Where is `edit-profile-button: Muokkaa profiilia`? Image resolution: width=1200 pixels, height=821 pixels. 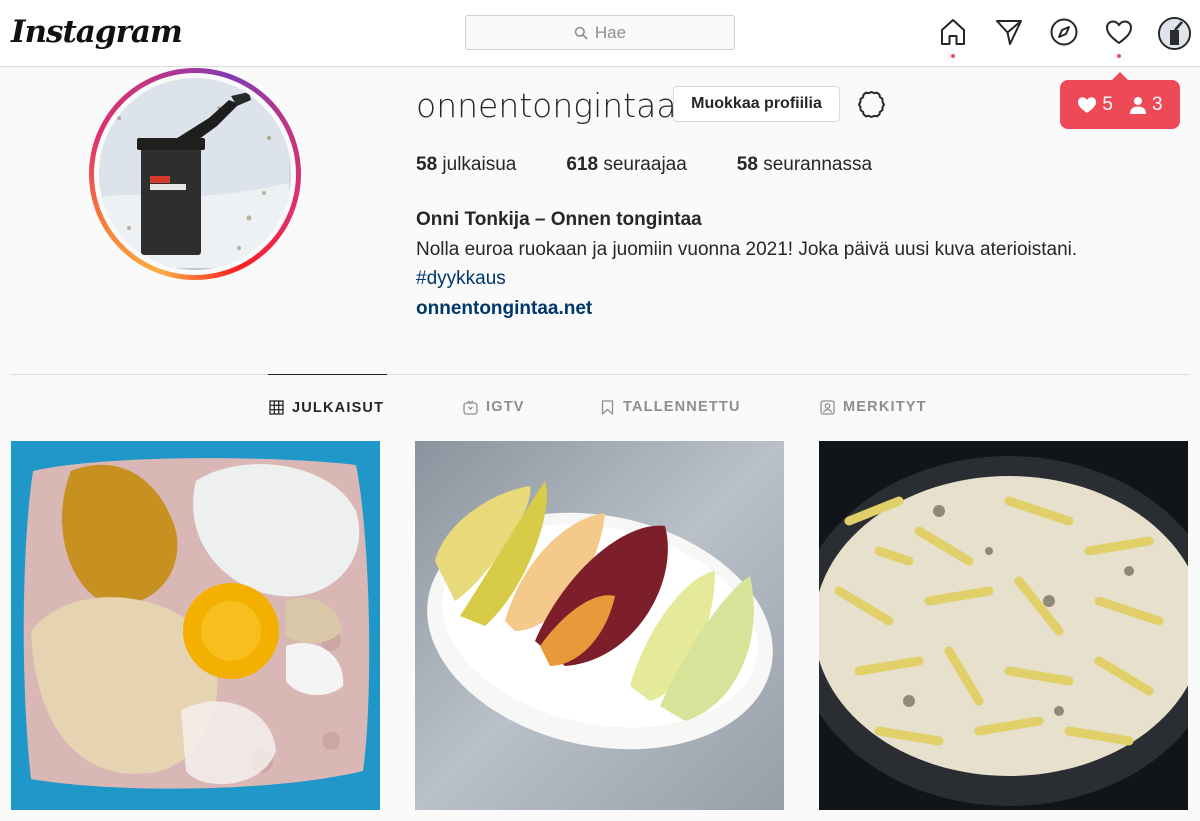
edit-profile-button: Muokkaa profiilia is located at coordinates (756, 104).